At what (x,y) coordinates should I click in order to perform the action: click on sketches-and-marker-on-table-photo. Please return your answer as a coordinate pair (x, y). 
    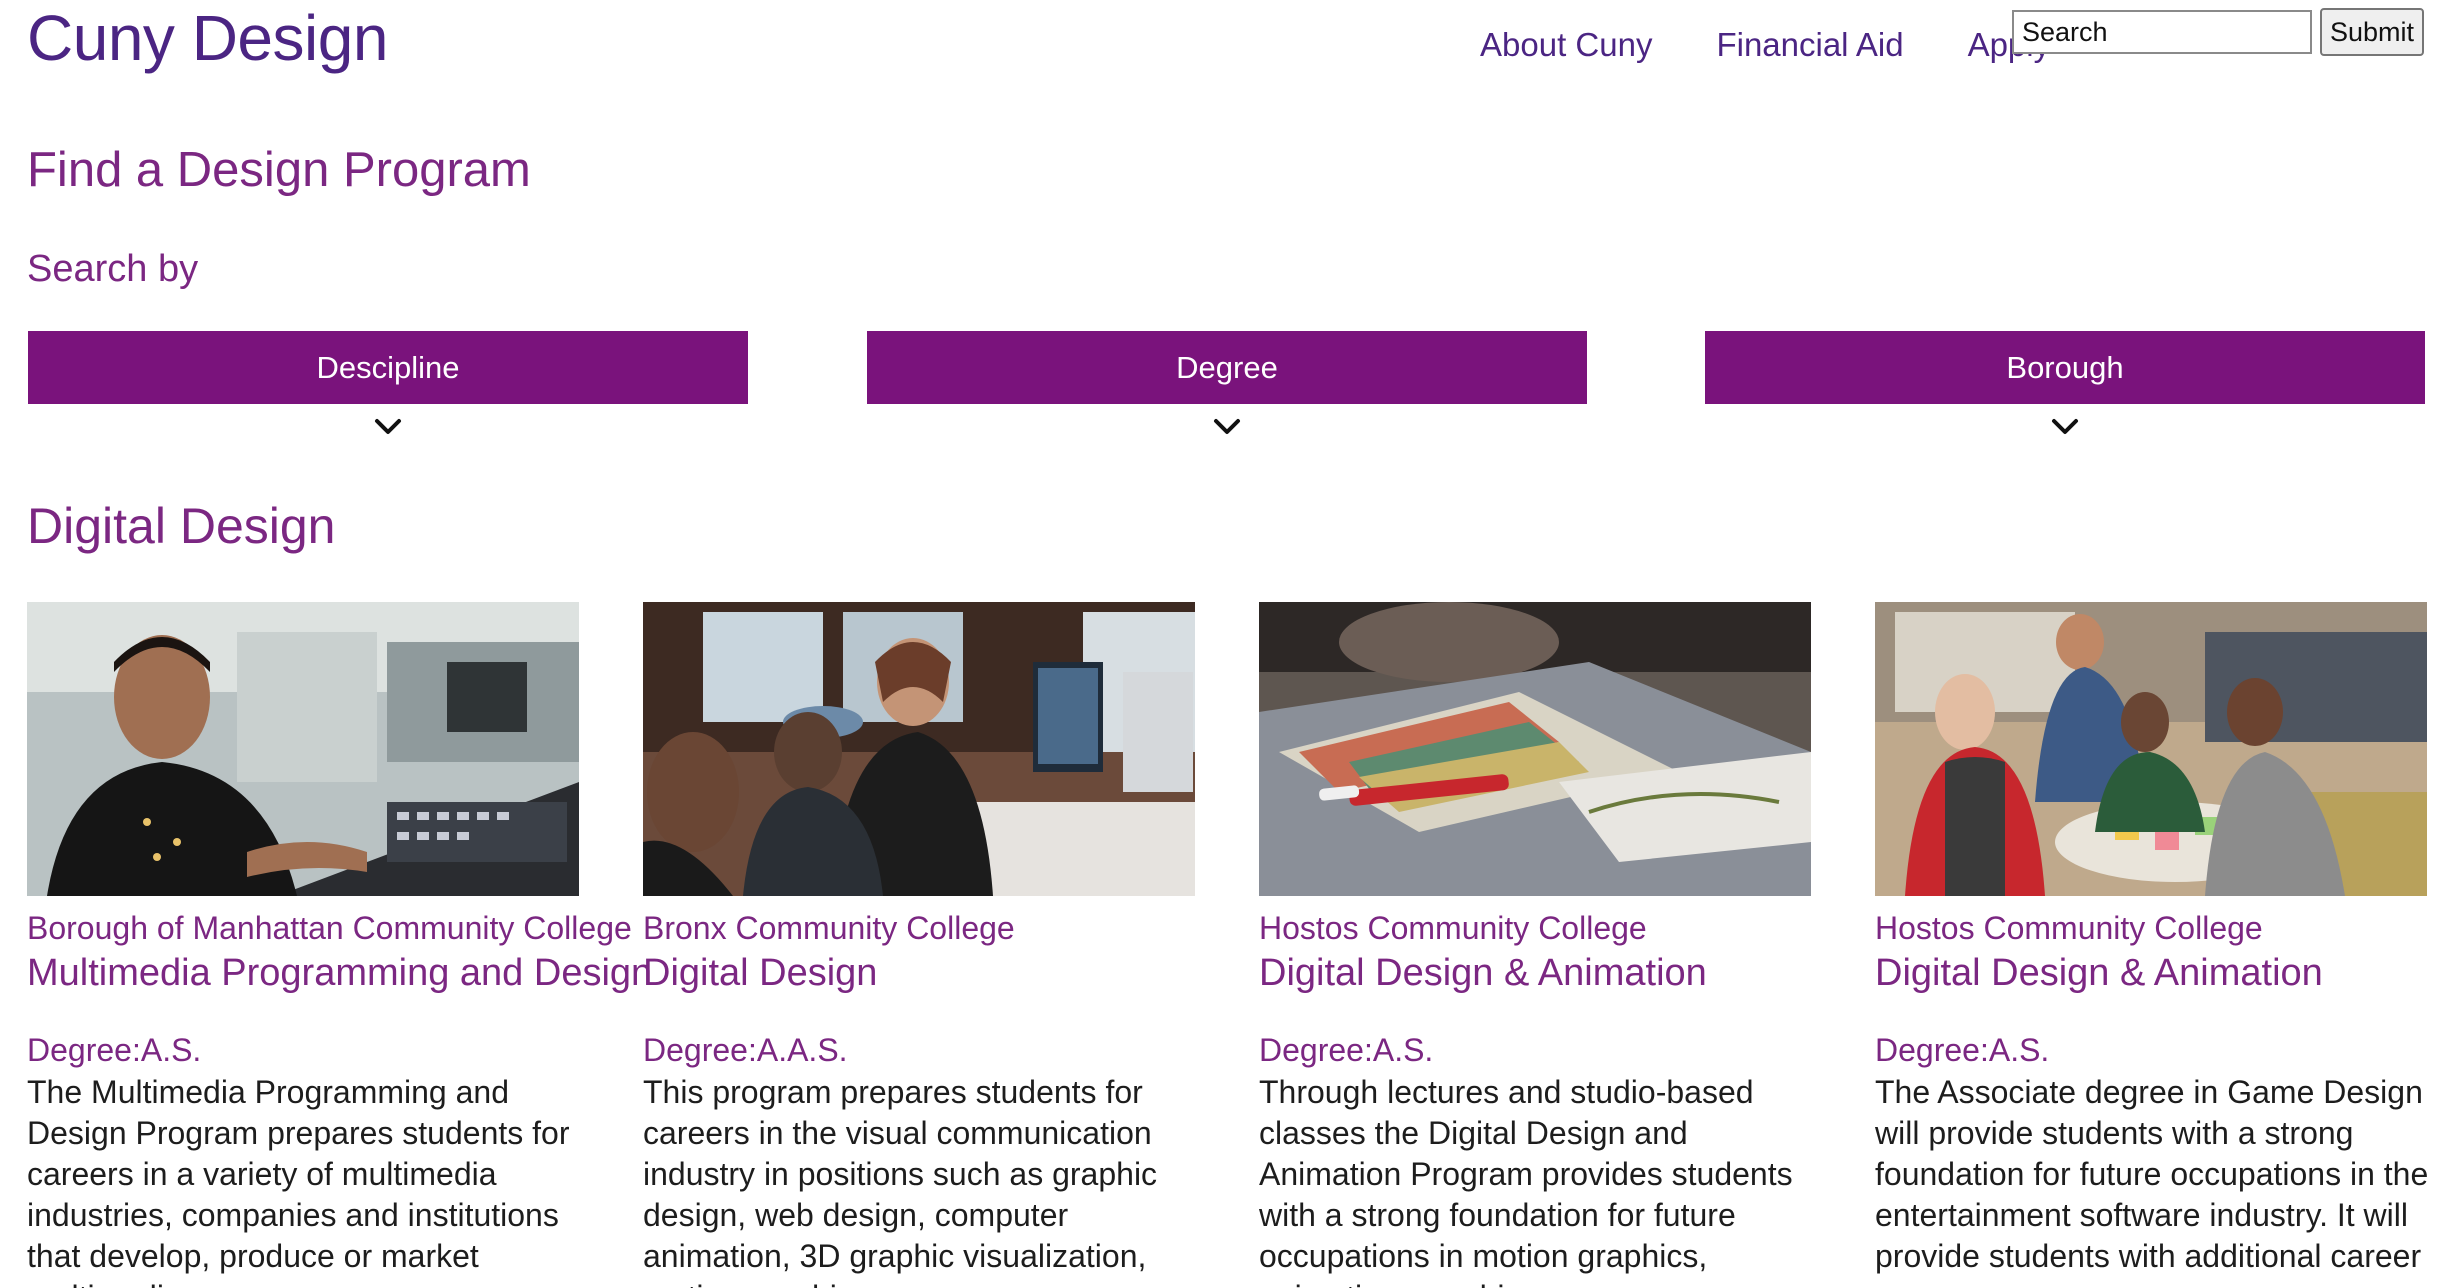
    Looking at the image, I should click on (1535, 749).